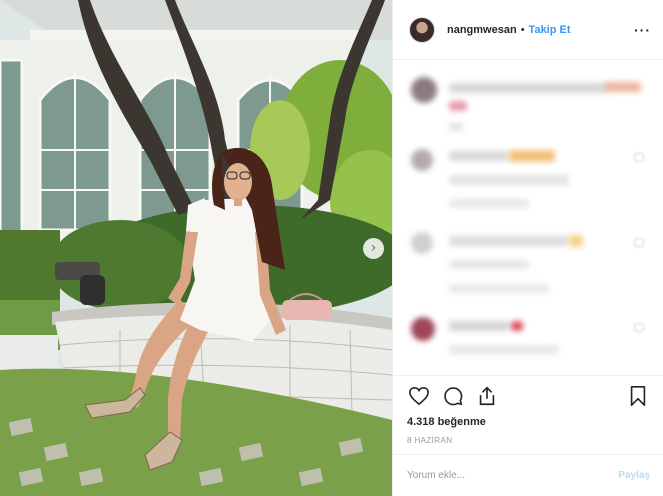  I want to click on save-button, so click(638, 396).